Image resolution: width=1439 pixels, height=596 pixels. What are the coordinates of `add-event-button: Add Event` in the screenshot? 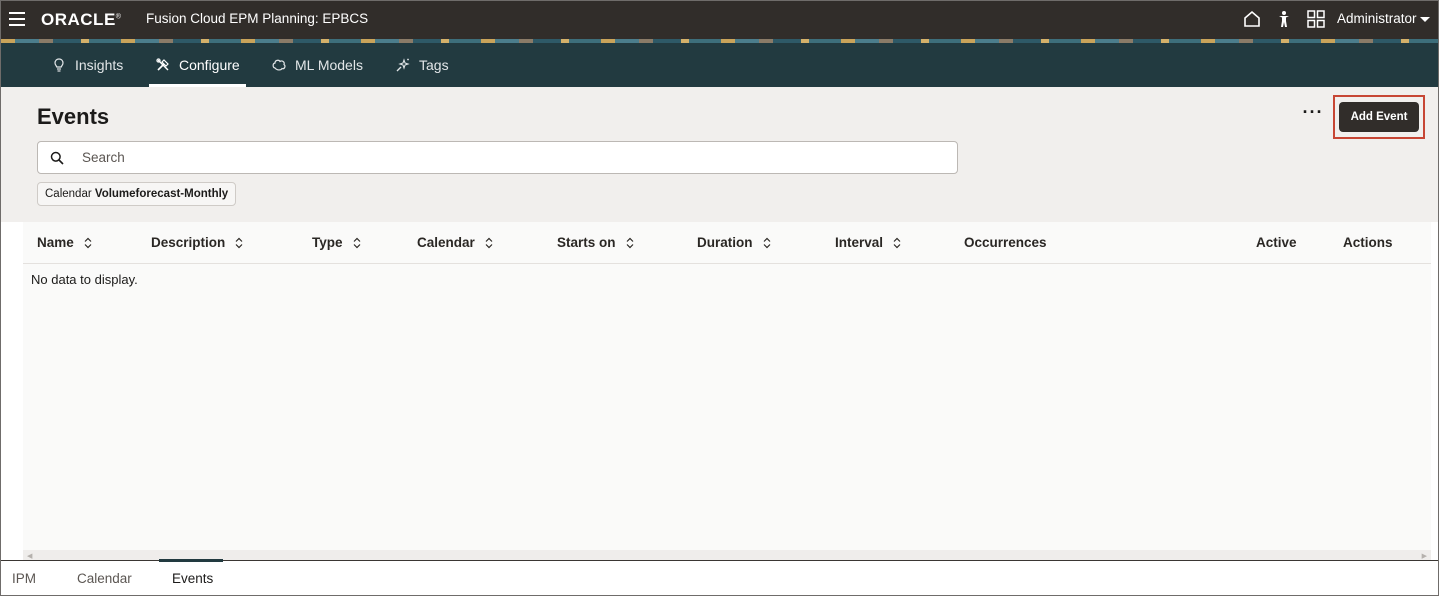 It's located at (1379, 117).